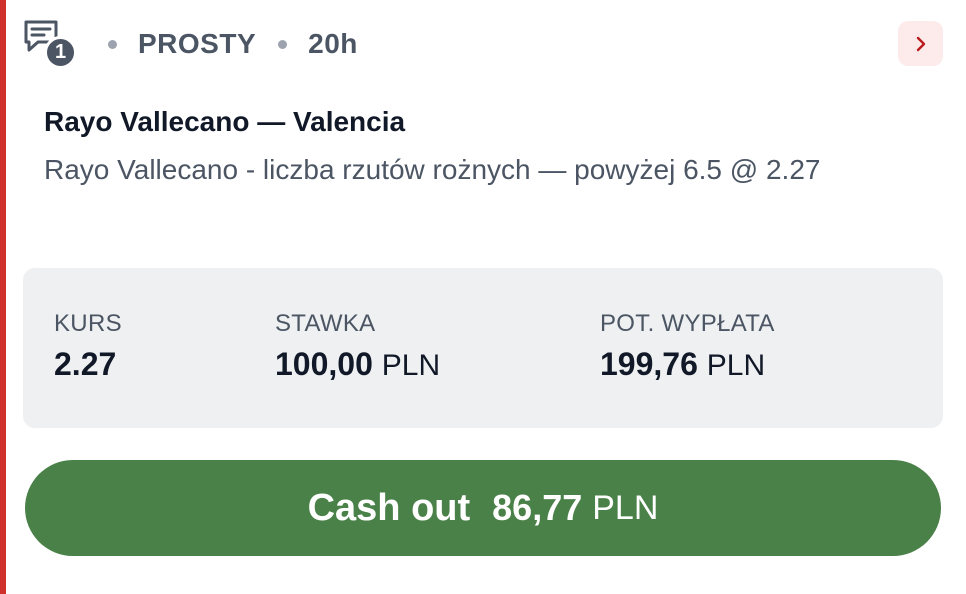 Image resolution: width=966 pixels, height=594 pixels. I want to click on payout-value-row: 199,76 PLN, so click(687, 364).